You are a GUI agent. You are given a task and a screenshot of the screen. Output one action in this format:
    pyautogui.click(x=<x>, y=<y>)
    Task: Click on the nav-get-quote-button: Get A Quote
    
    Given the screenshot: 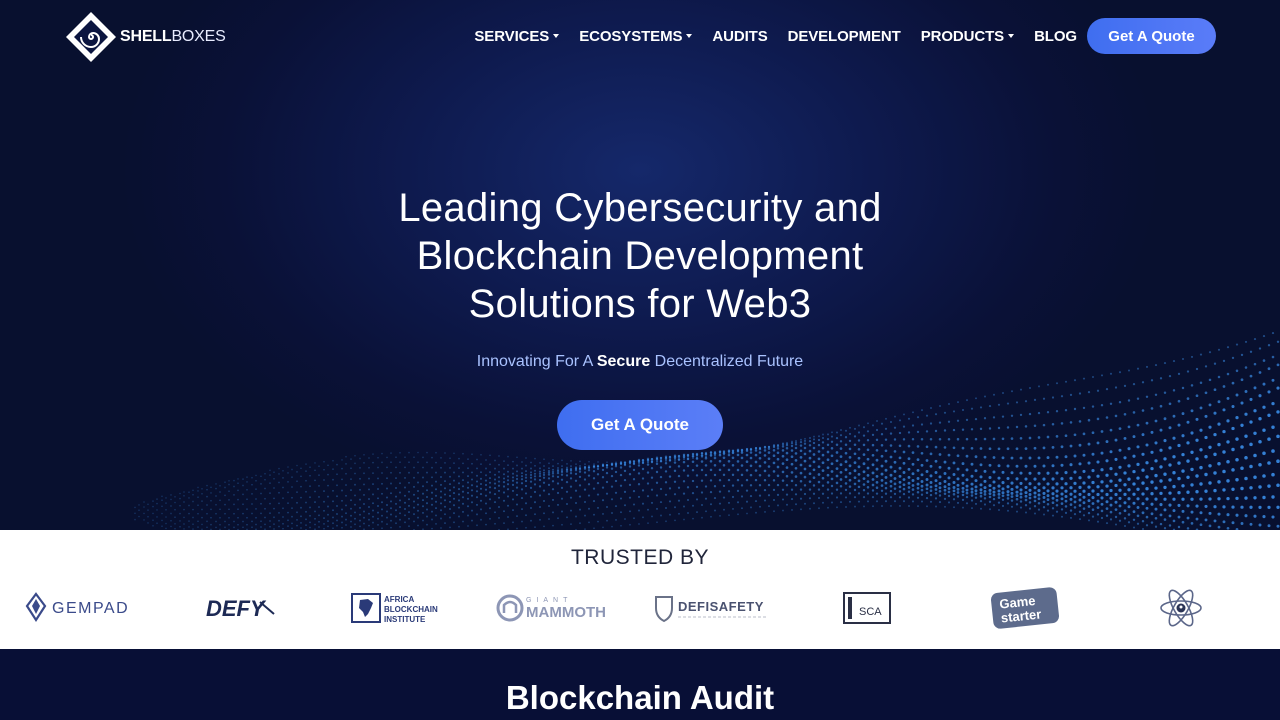 What is the action you would take?
    pyautogui.click(x=1151, y=36)
    